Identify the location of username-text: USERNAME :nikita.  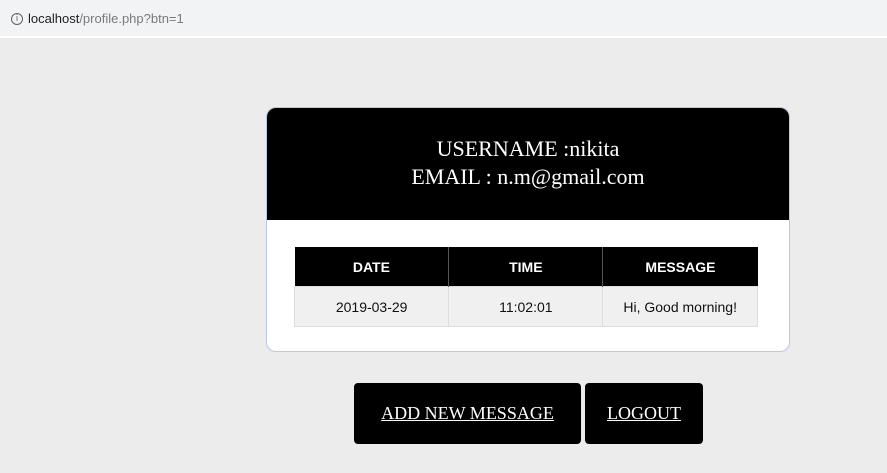
(528, 148).